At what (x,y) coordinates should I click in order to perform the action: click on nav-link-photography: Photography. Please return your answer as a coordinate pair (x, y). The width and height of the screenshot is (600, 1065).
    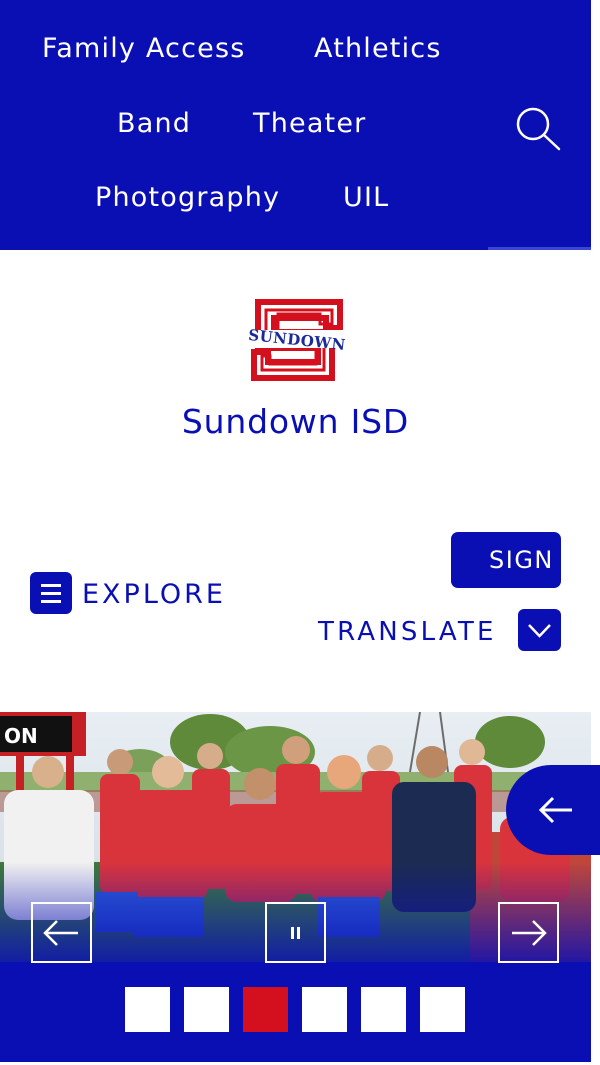
    Looking at the image, I should click on (187, 197).